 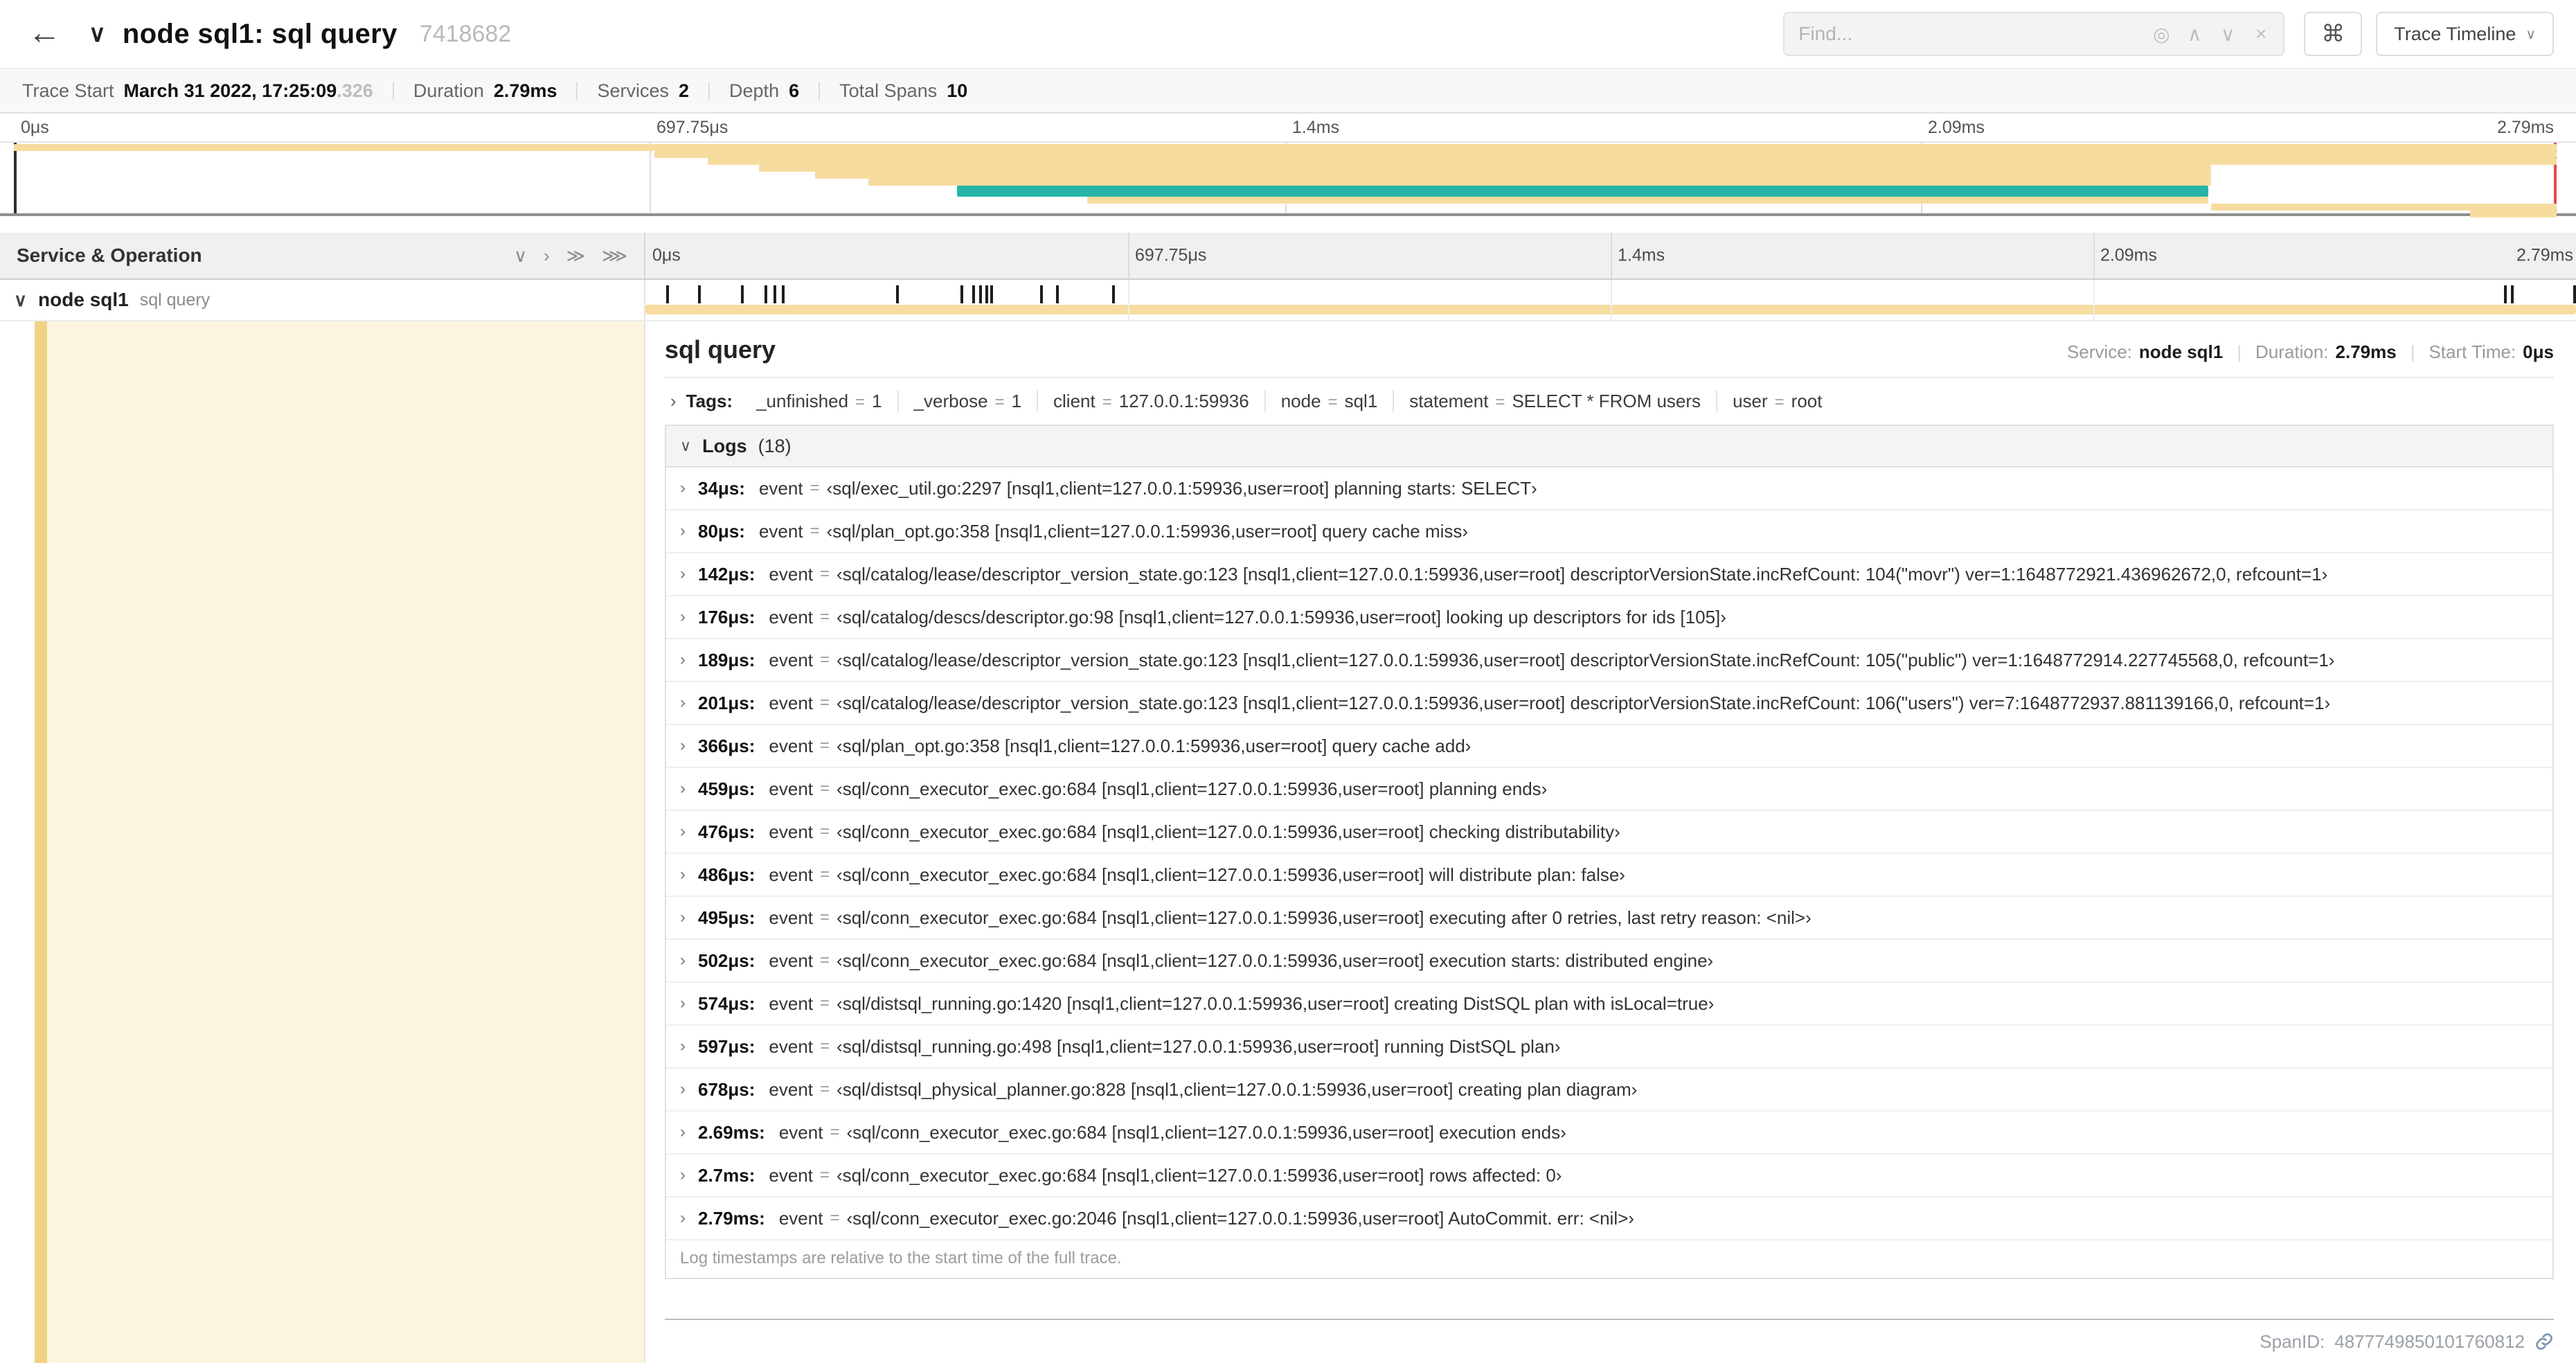 I want to click on trace-title-chevron-icon: ∨, so click(x=98, y=34).